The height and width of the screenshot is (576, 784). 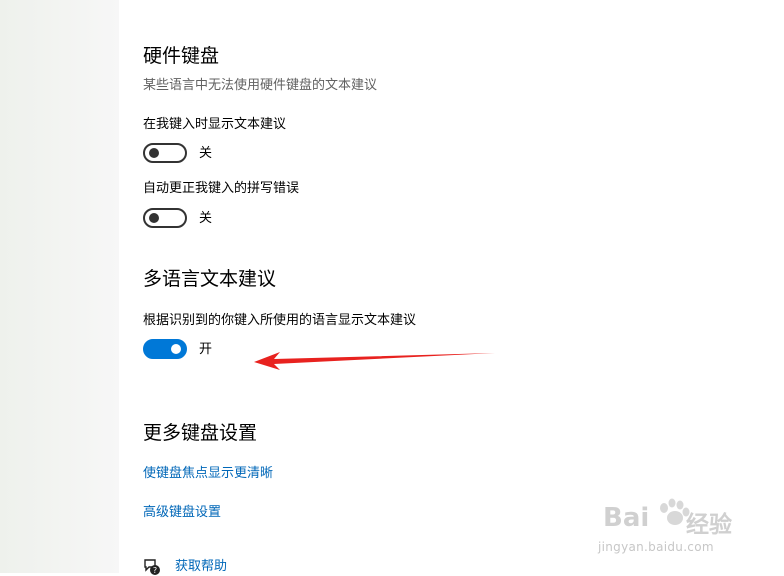 I want to click on show-text-suggestions-toggle, so click(x=165, y=153).